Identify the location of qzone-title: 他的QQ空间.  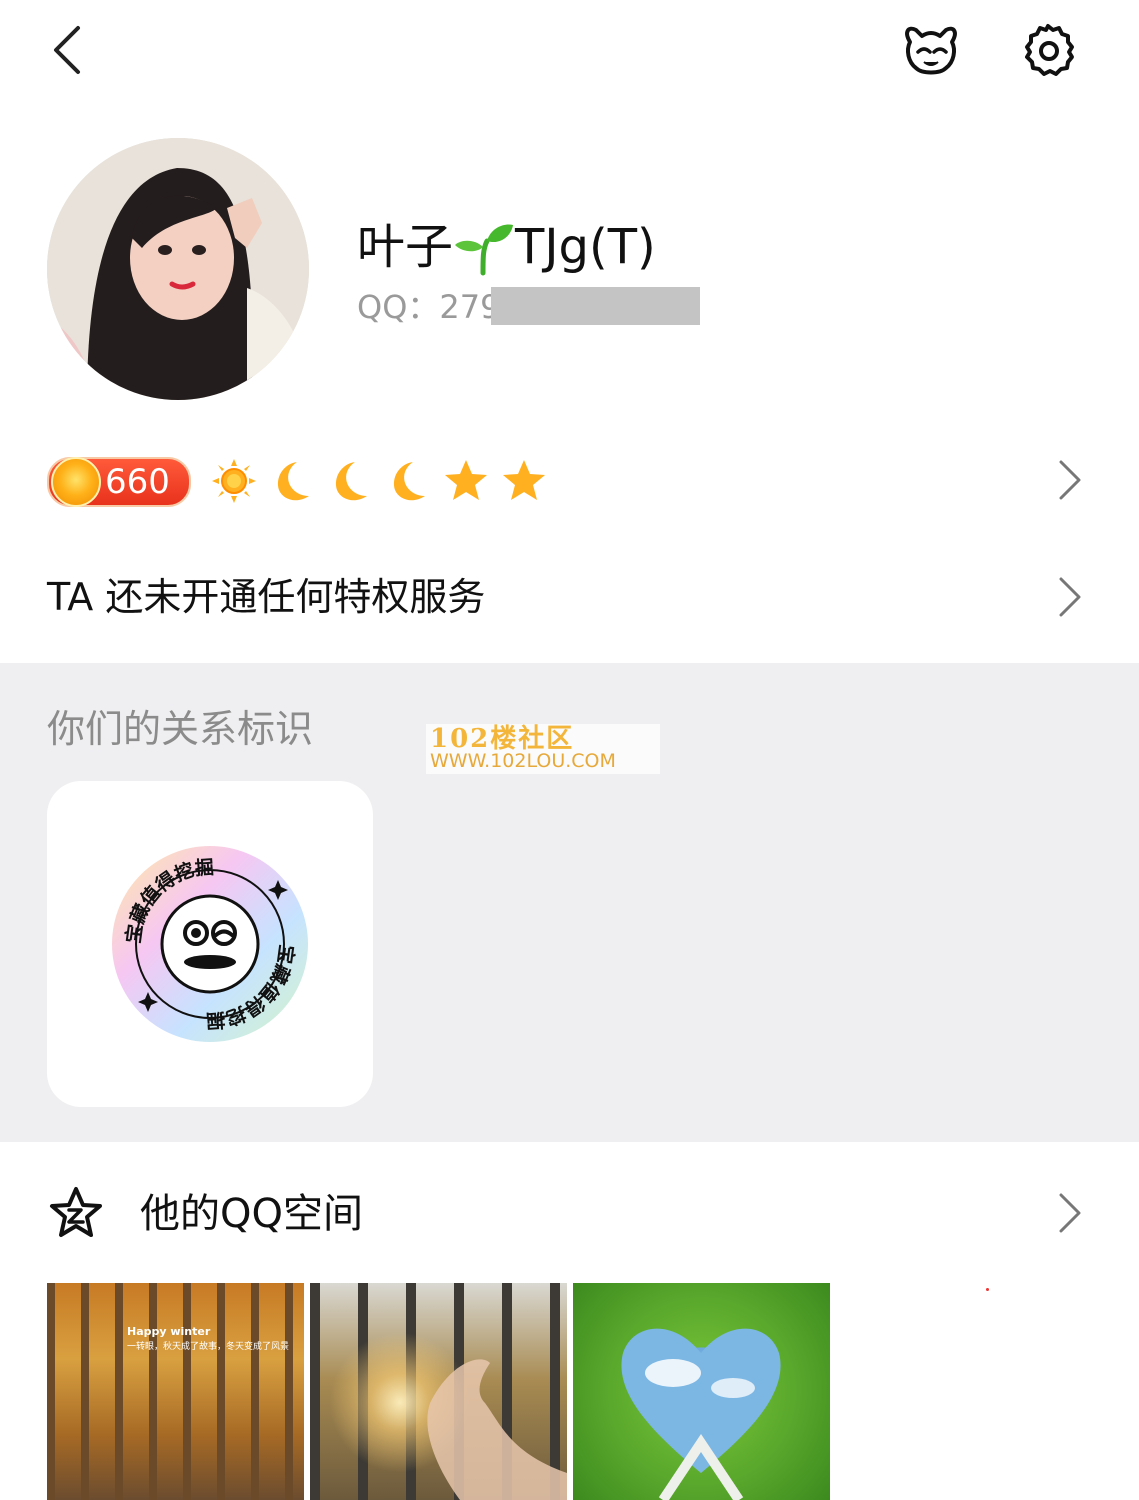
(251, 1214).